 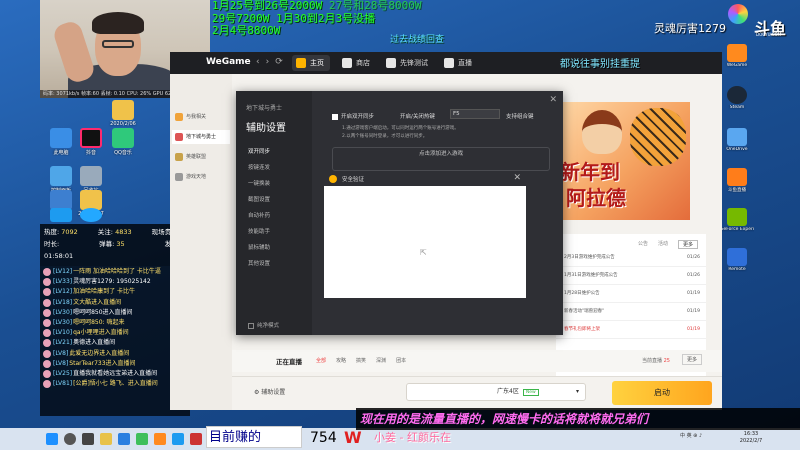 I want to click on sidebar-item-dnf: 地下城与勇士, so click(x=201, y=137).